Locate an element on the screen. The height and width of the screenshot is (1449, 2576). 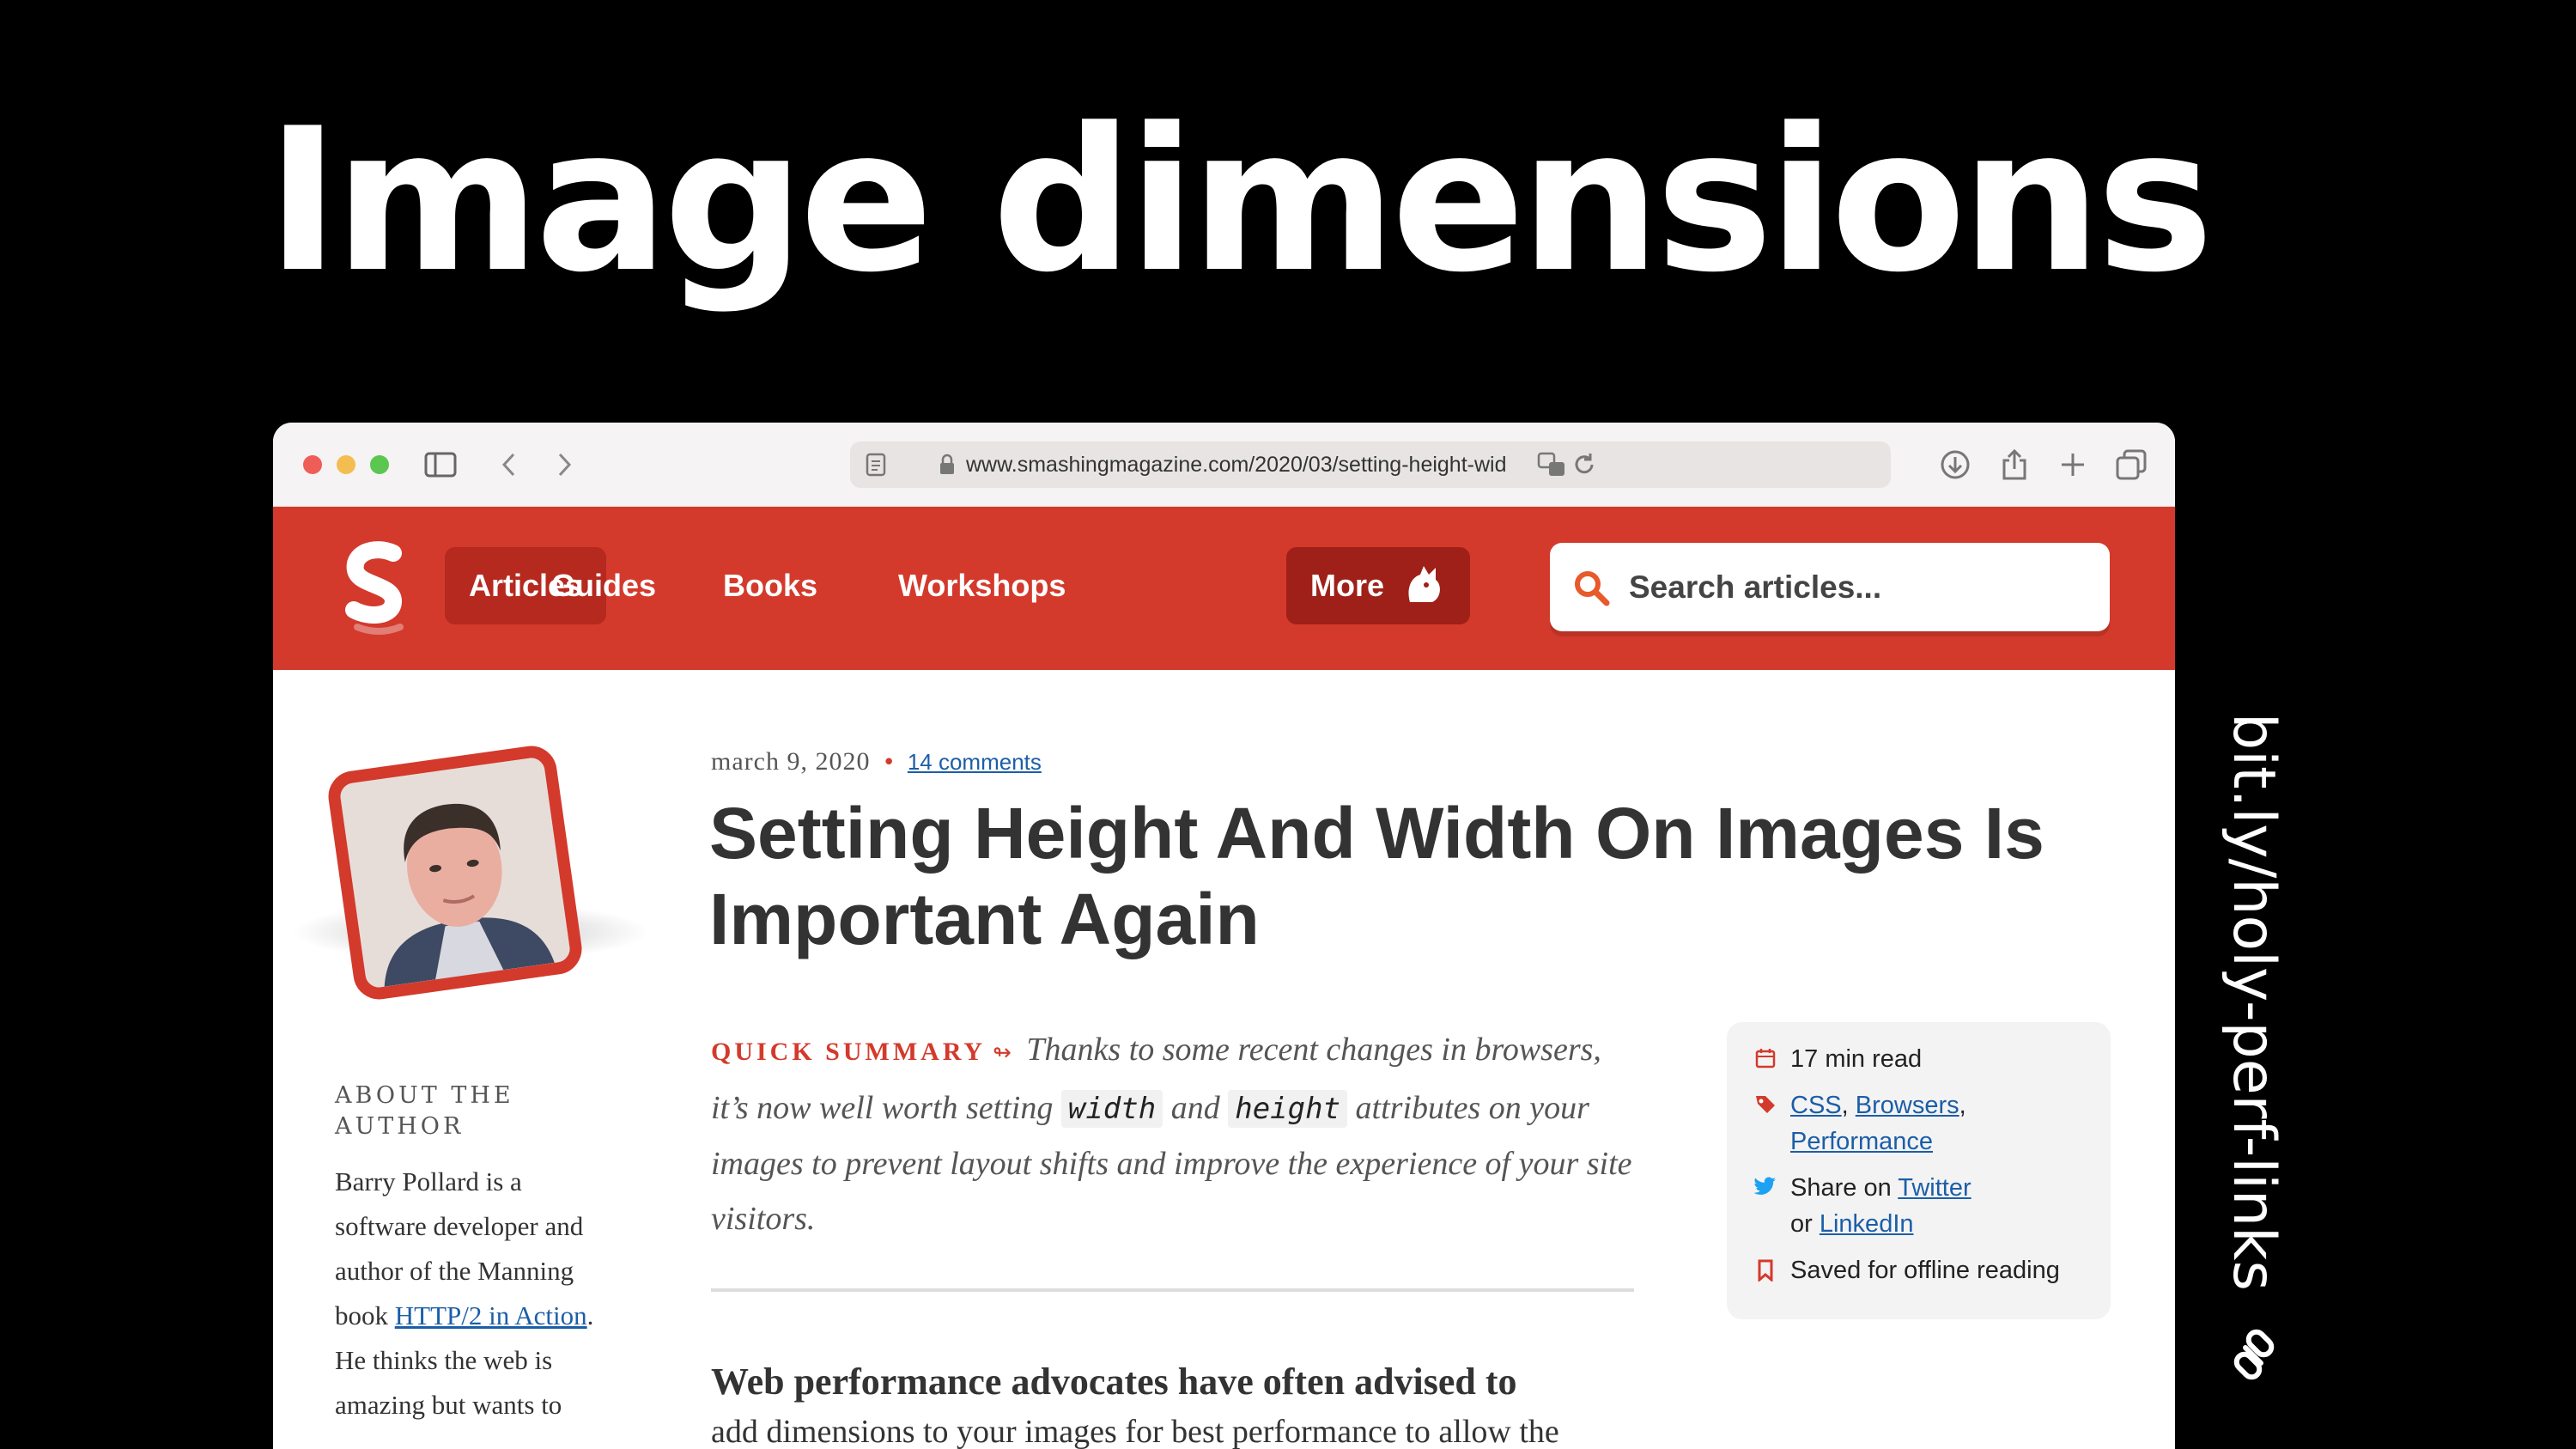
minimize-window-button is located at coordinates (346, 464).